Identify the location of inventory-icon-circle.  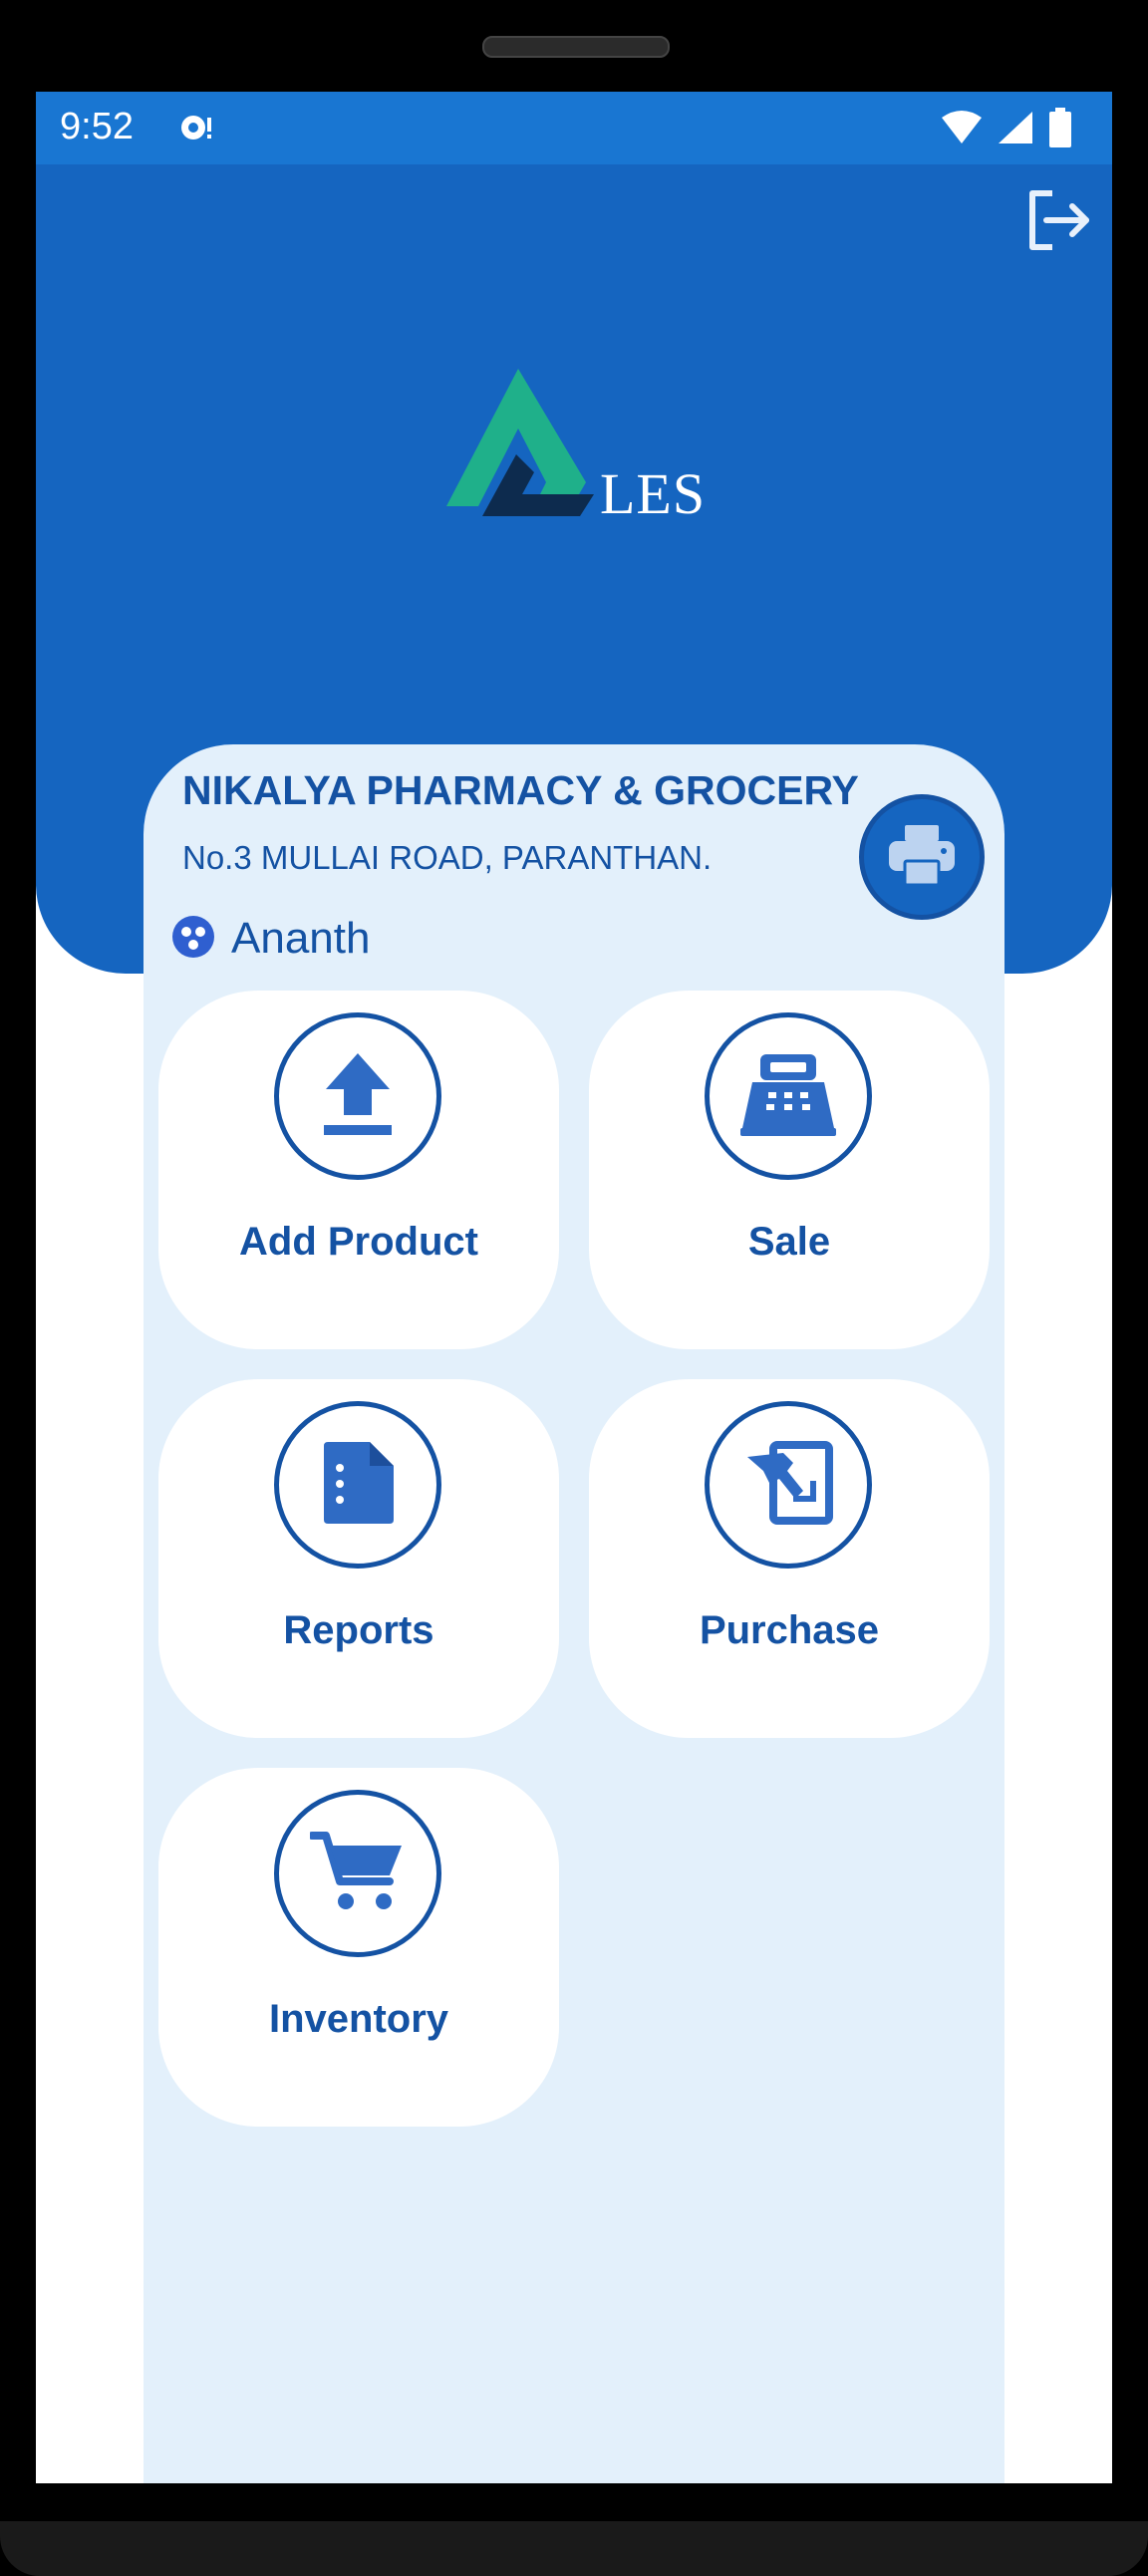
(357, 1873).